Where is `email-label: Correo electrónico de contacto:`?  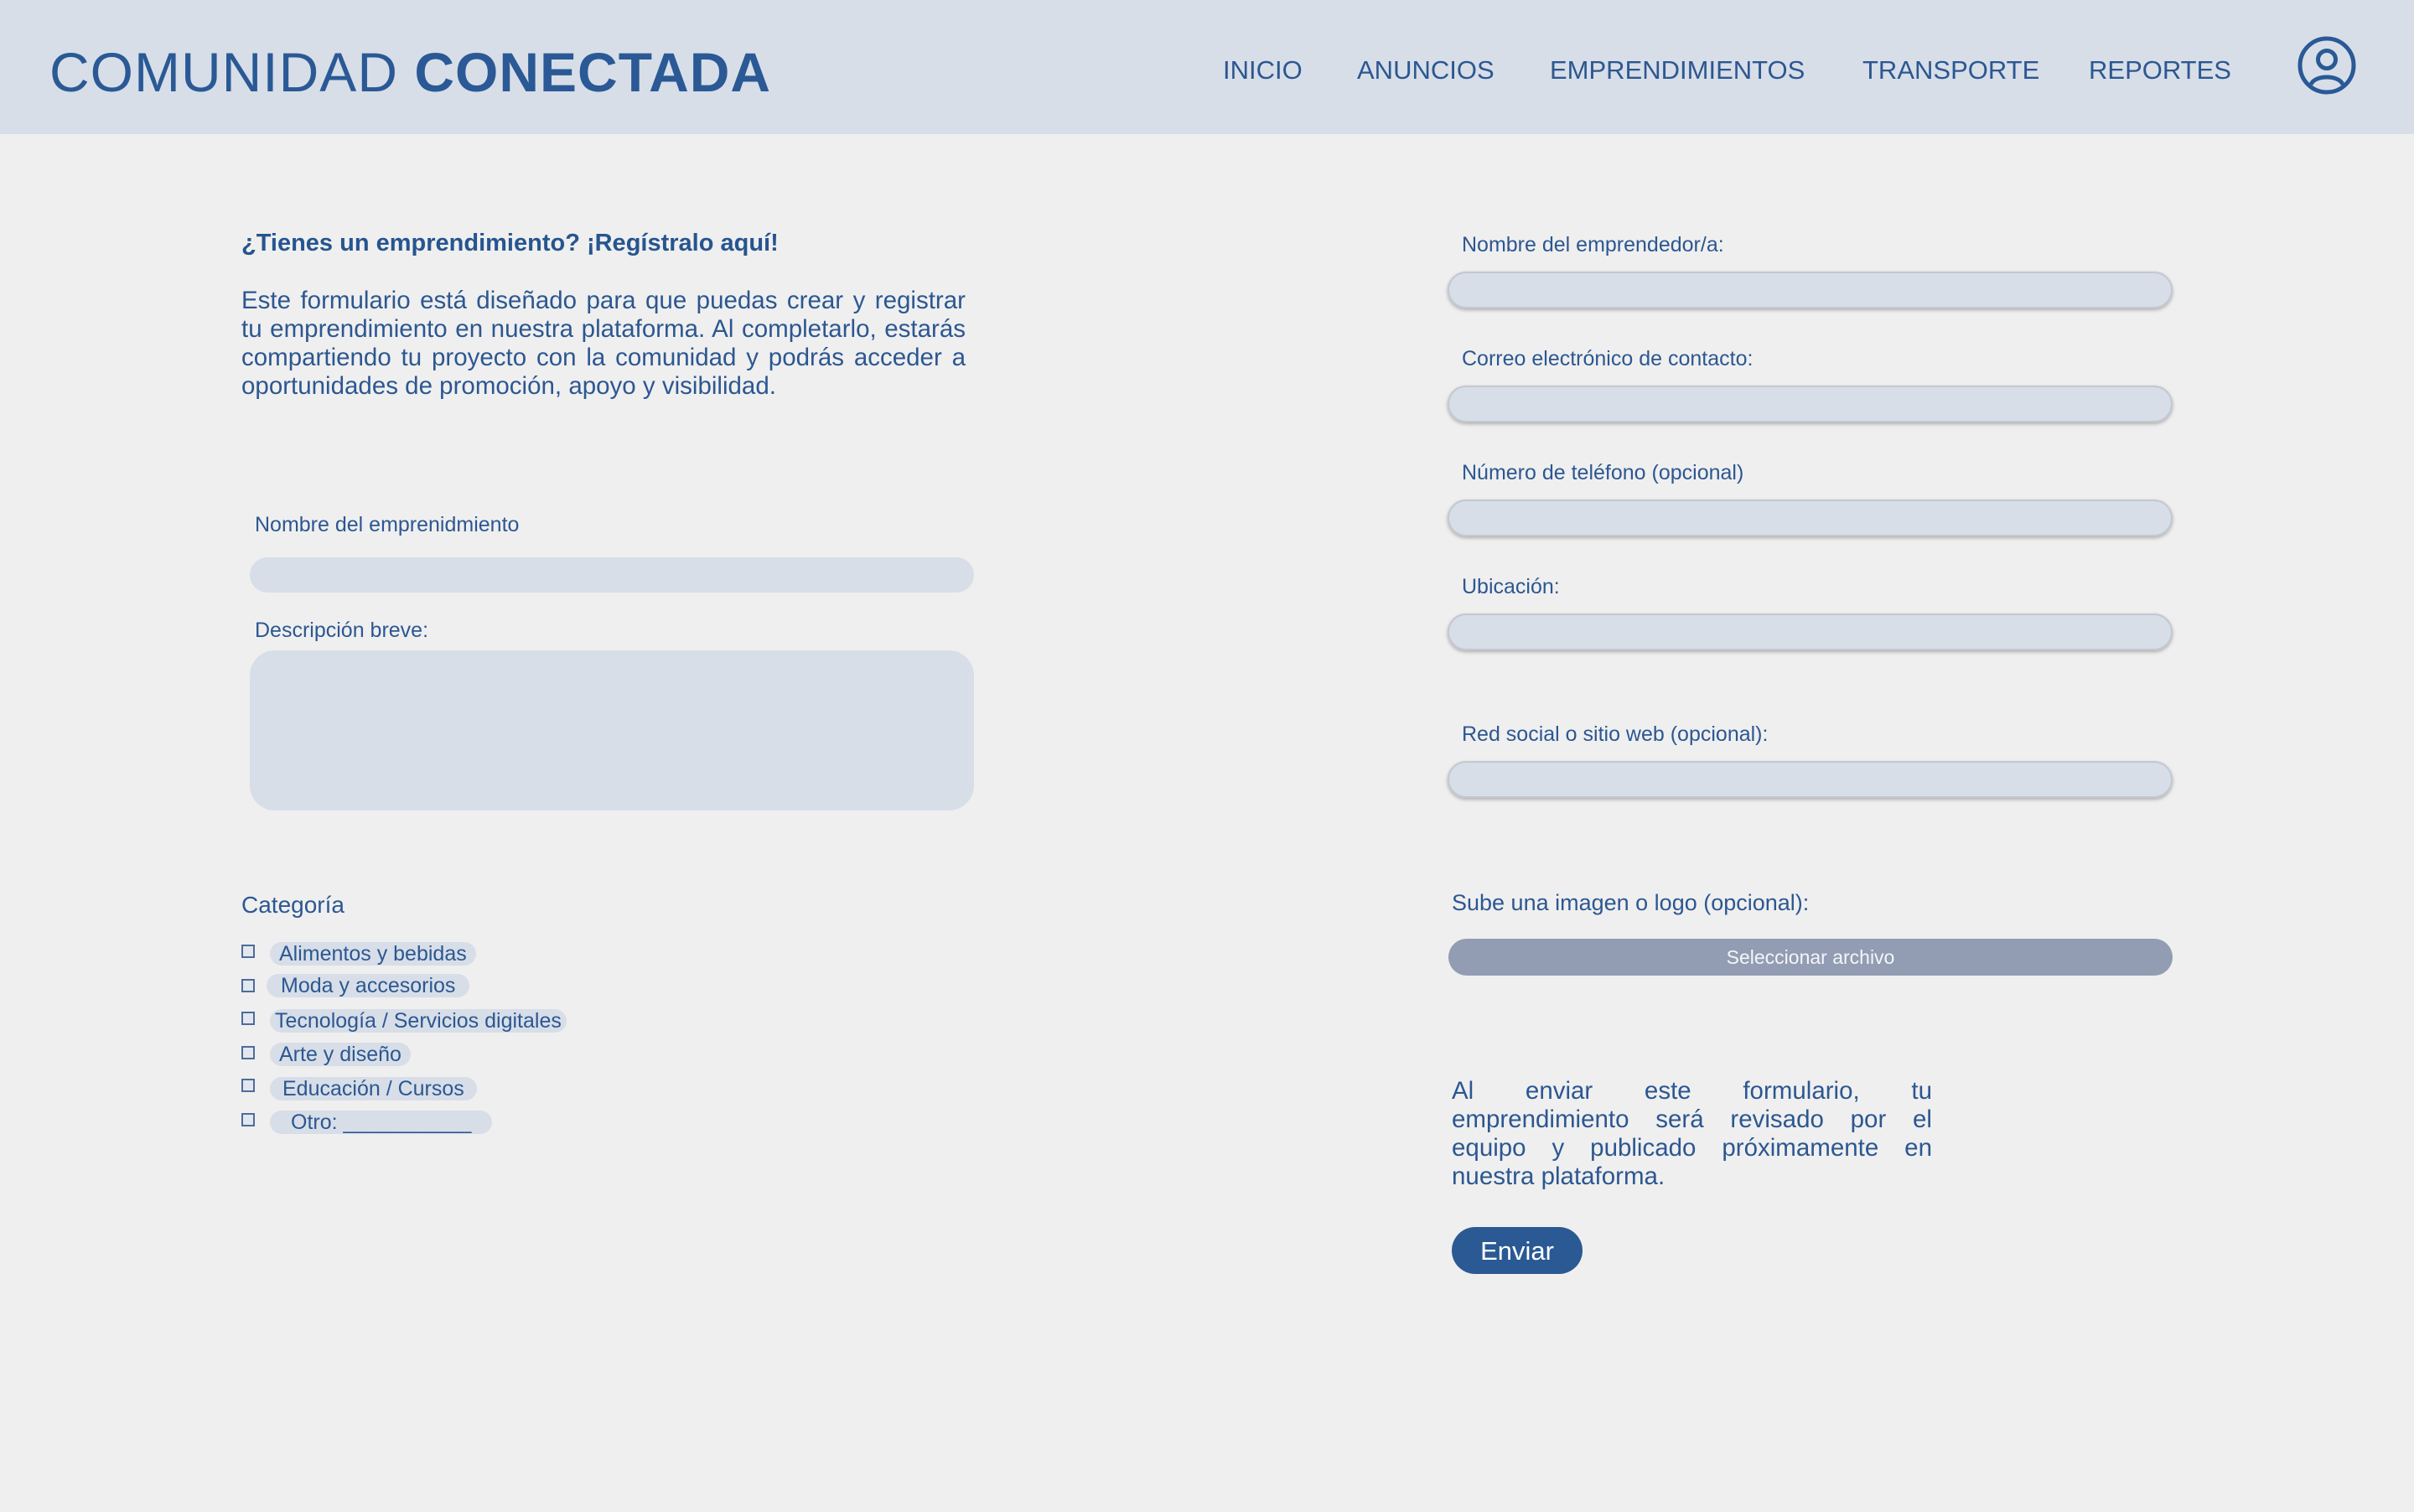 email-label: Correo electrónico de contacto: is located at coordinates (1608, 358).